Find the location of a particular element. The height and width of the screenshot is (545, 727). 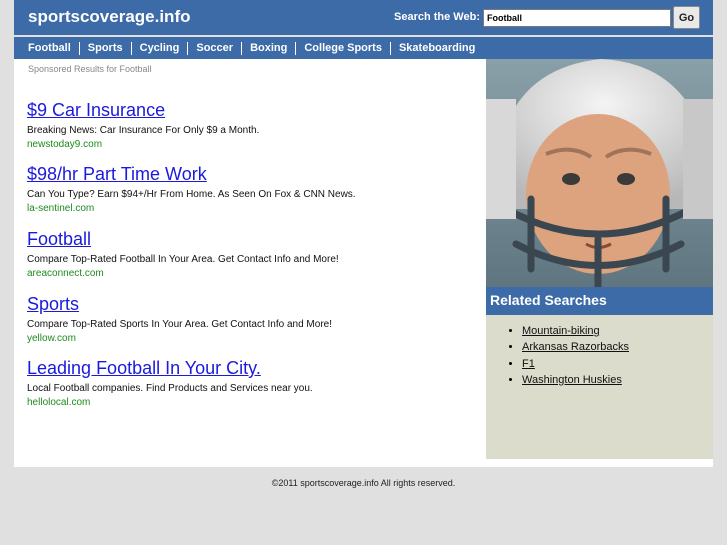

football-player-illustration is located at coordinates (599, 173).